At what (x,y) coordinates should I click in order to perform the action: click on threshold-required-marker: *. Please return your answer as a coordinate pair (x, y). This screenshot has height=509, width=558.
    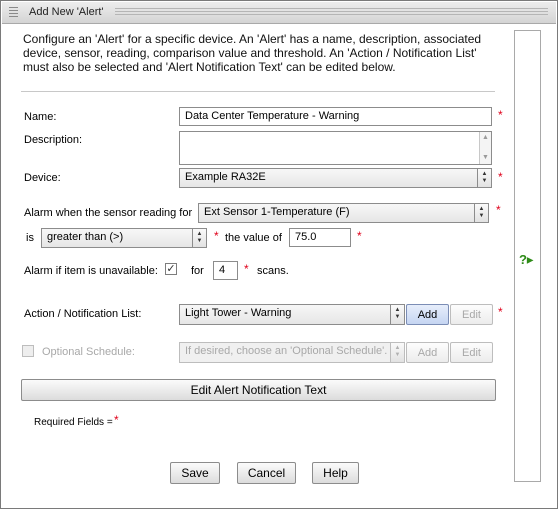
    Looking at the image, I should click on (359, 236).